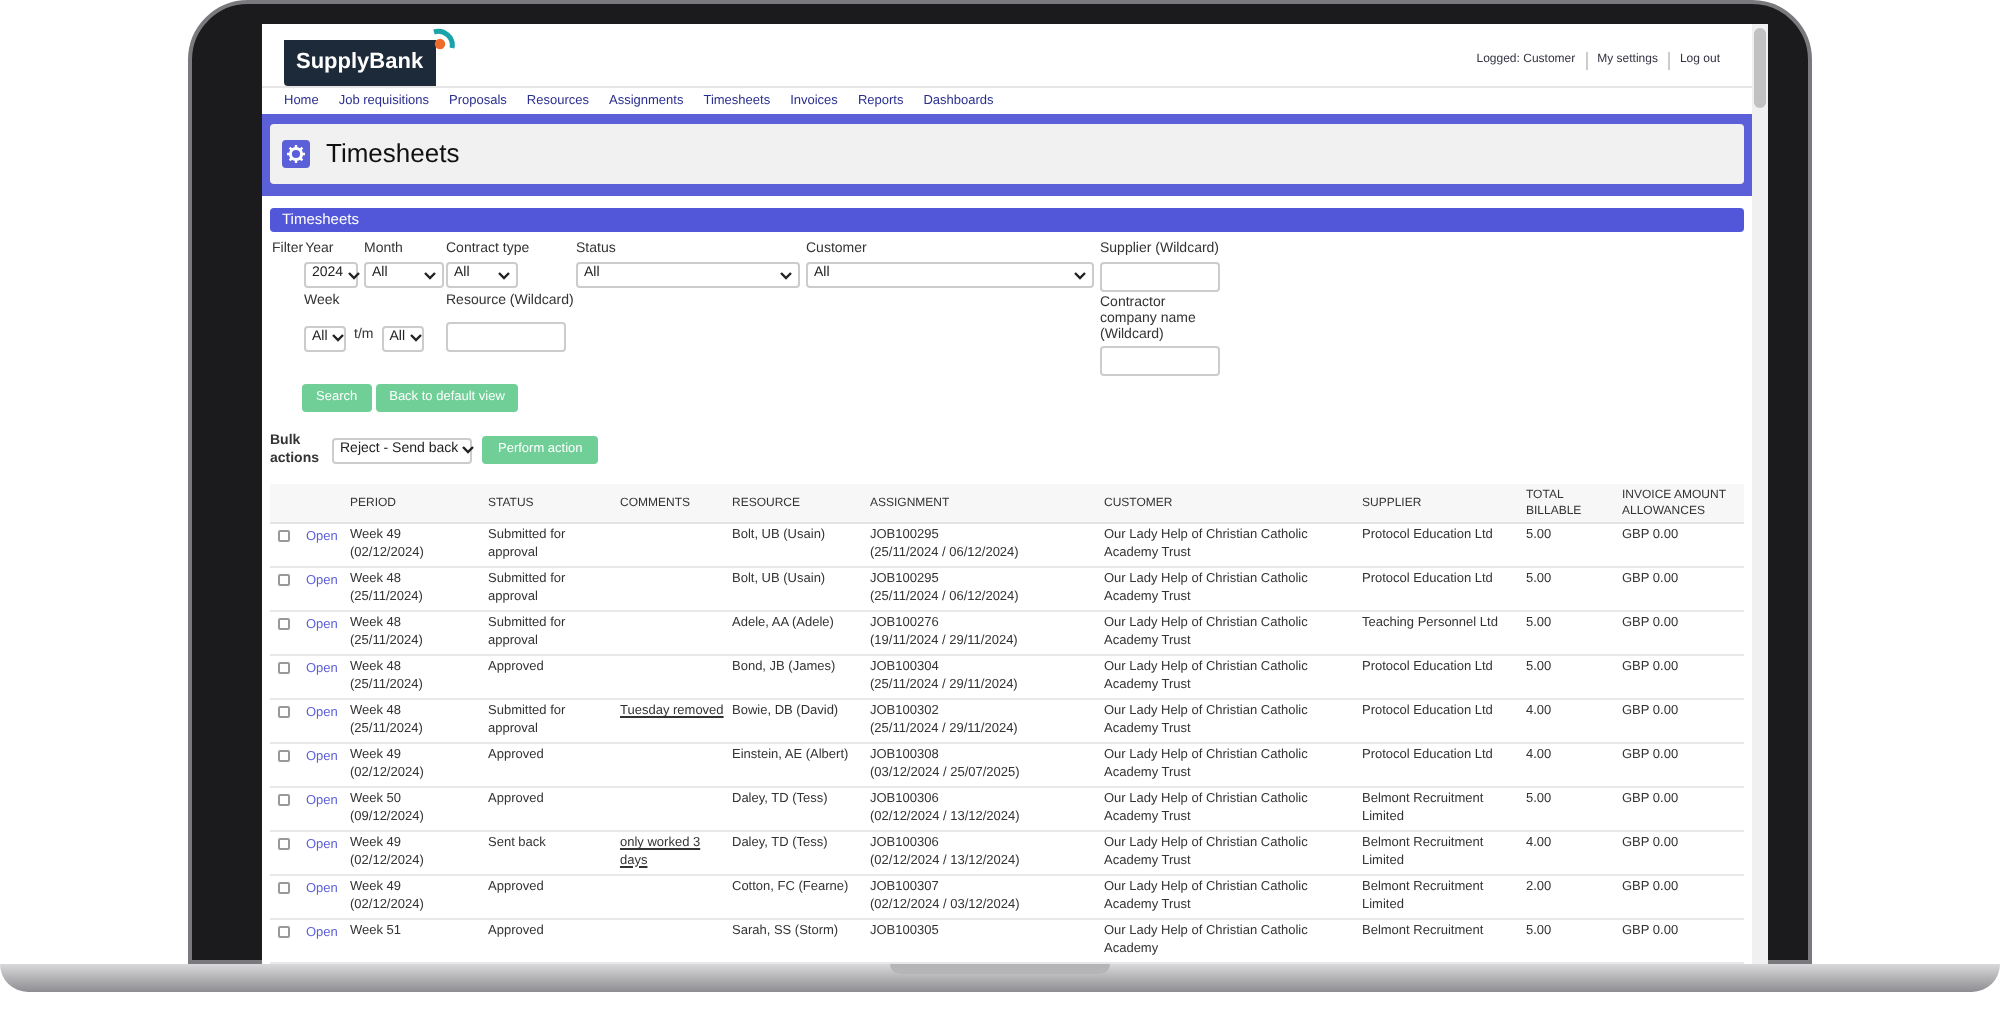  I want to click on page-title: Timesheets, so click(393, 153).